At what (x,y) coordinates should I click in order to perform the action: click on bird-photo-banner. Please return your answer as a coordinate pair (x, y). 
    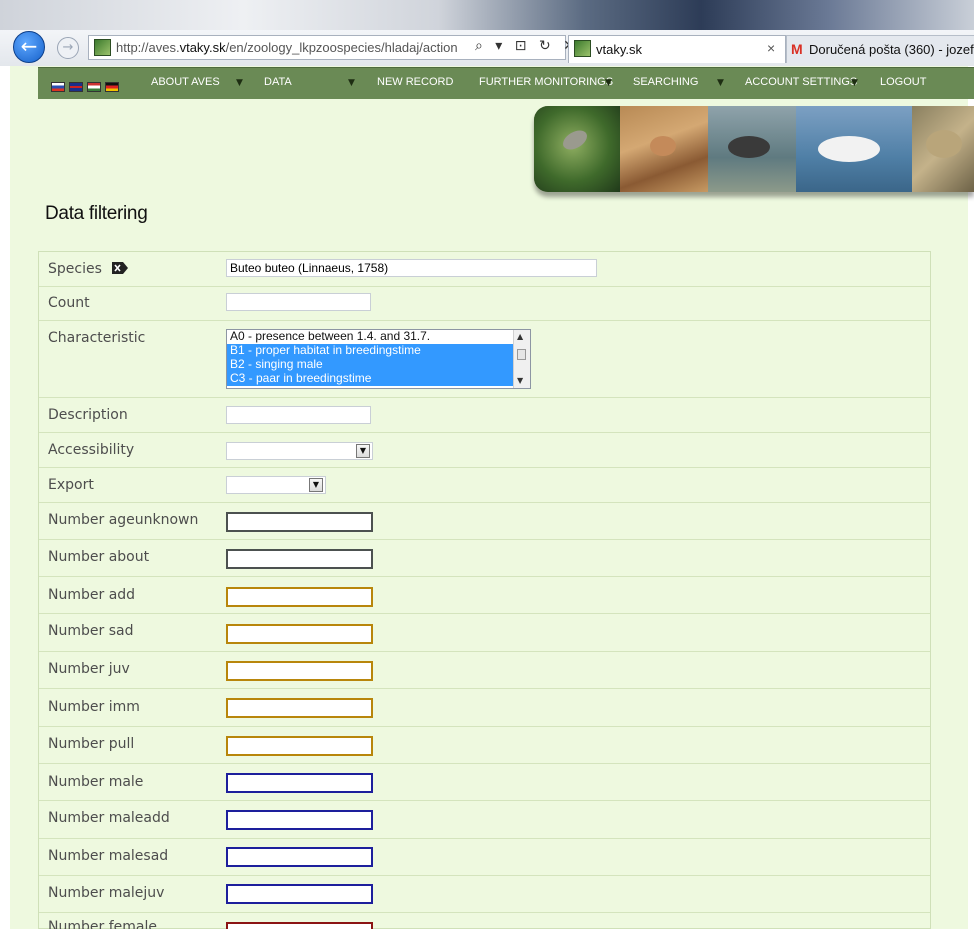
    Looking at the image, I should click on (754, 149).